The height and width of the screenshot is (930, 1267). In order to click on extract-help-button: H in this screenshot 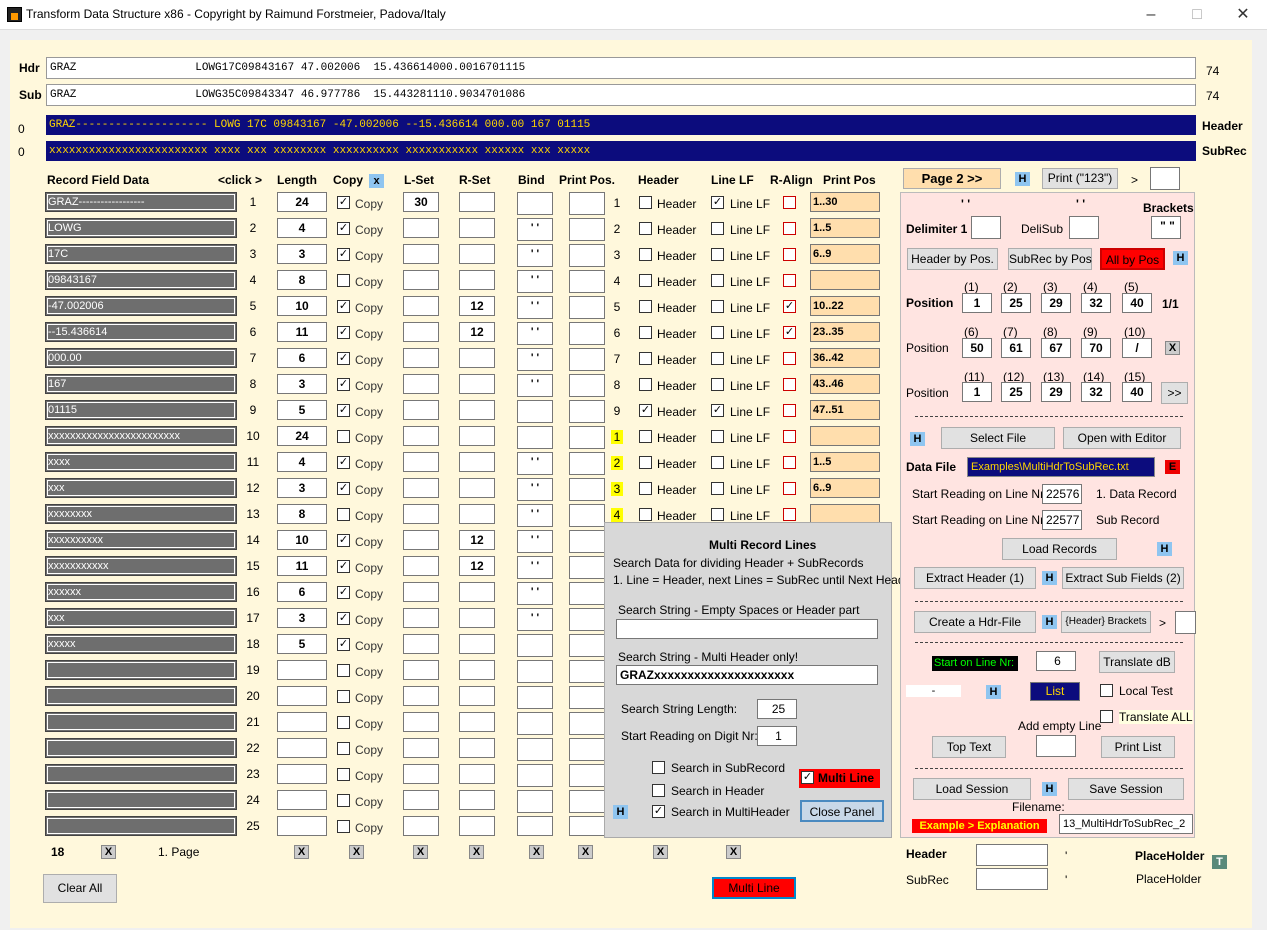, I will do `click(1049, 578)`.